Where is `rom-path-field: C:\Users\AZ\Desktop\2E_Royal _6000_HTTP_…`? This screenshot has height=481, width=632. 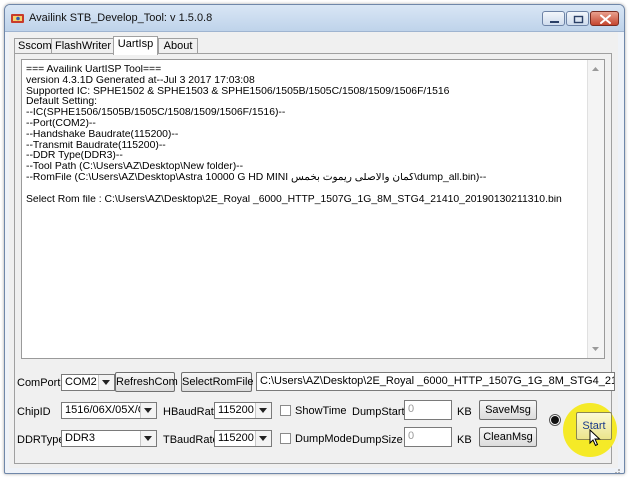 rom-path-field: C:\Users\AZ\Desktop\2E_Royal _6000_HTTP_… is located at coordinates (435, 381).